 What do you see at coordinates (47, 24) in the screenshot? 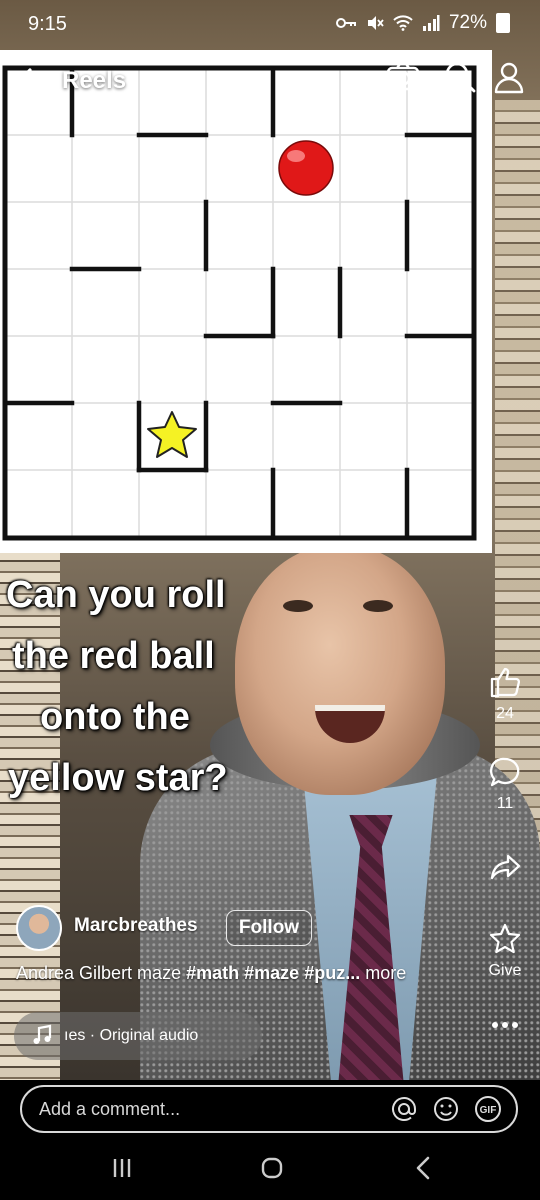
I see `status-time: 9:15` at bounding box center [47, 24].